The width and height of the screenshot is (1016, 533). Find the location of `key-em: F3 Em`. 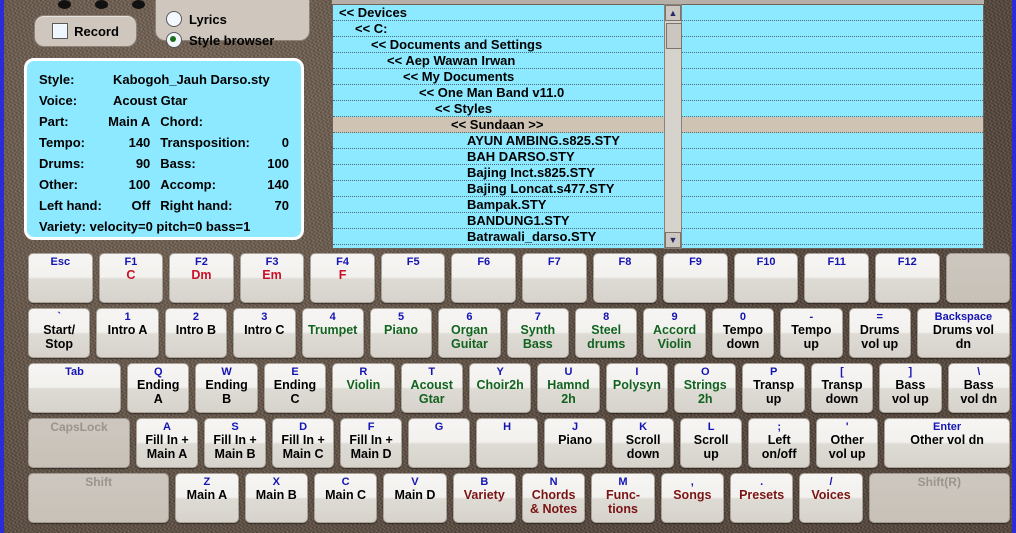

key-em: F3 Em is located at coordinates (272, 278).